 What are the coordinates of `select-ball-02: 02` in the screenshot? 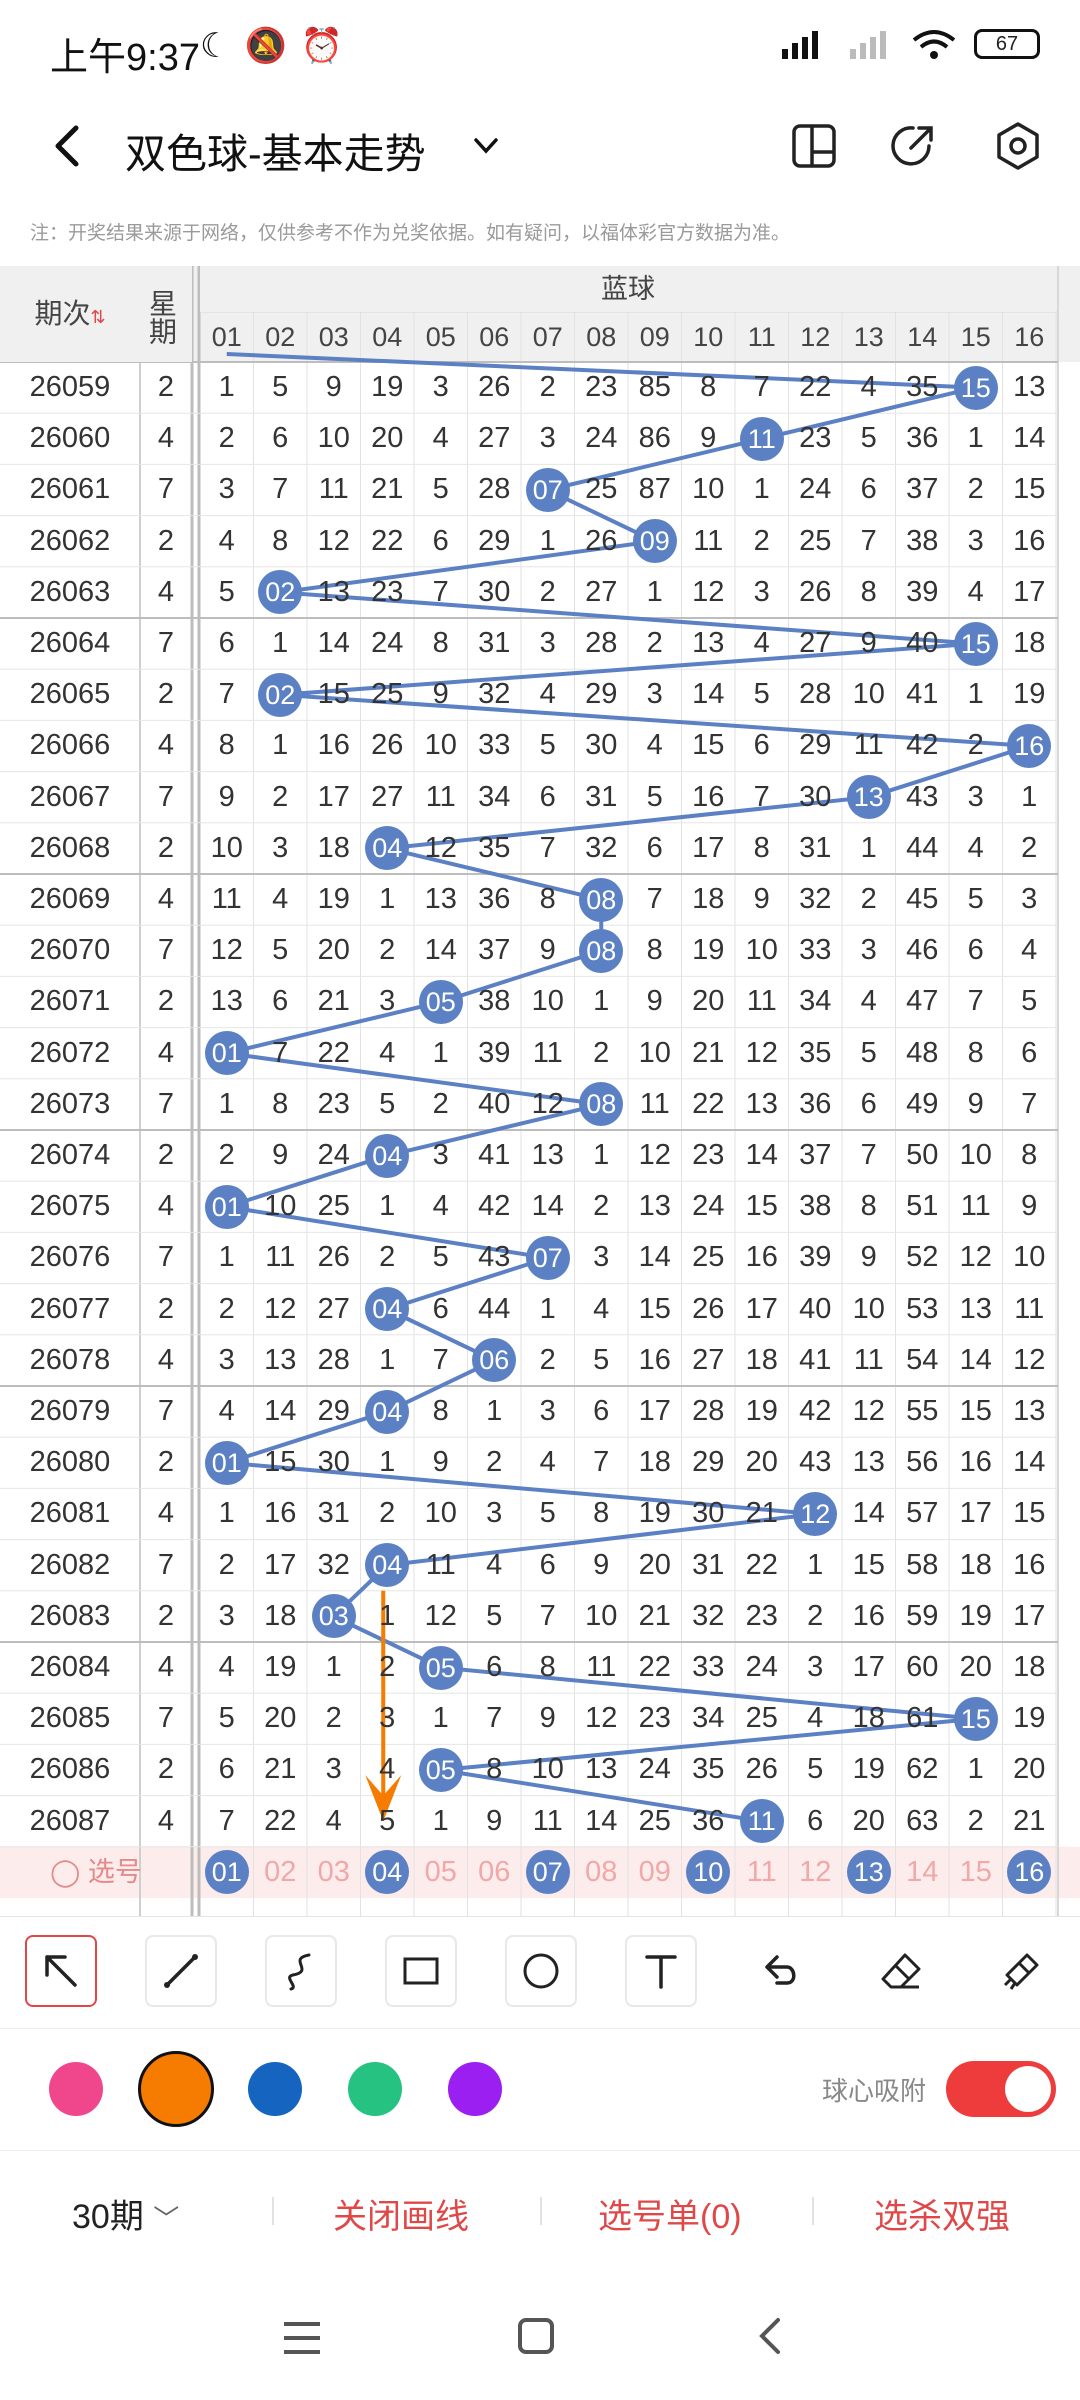 It's located at (281, 1872).